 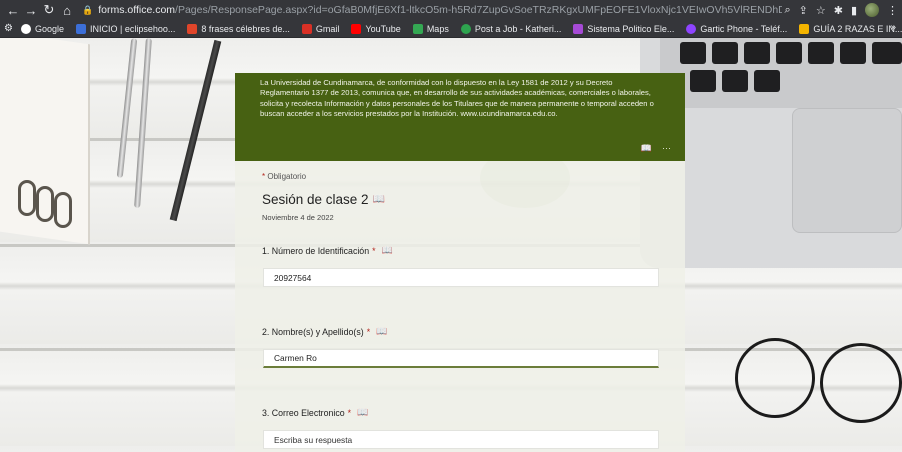 I want to click on required-note: * Obligatorio, so click(x=284, y=176).